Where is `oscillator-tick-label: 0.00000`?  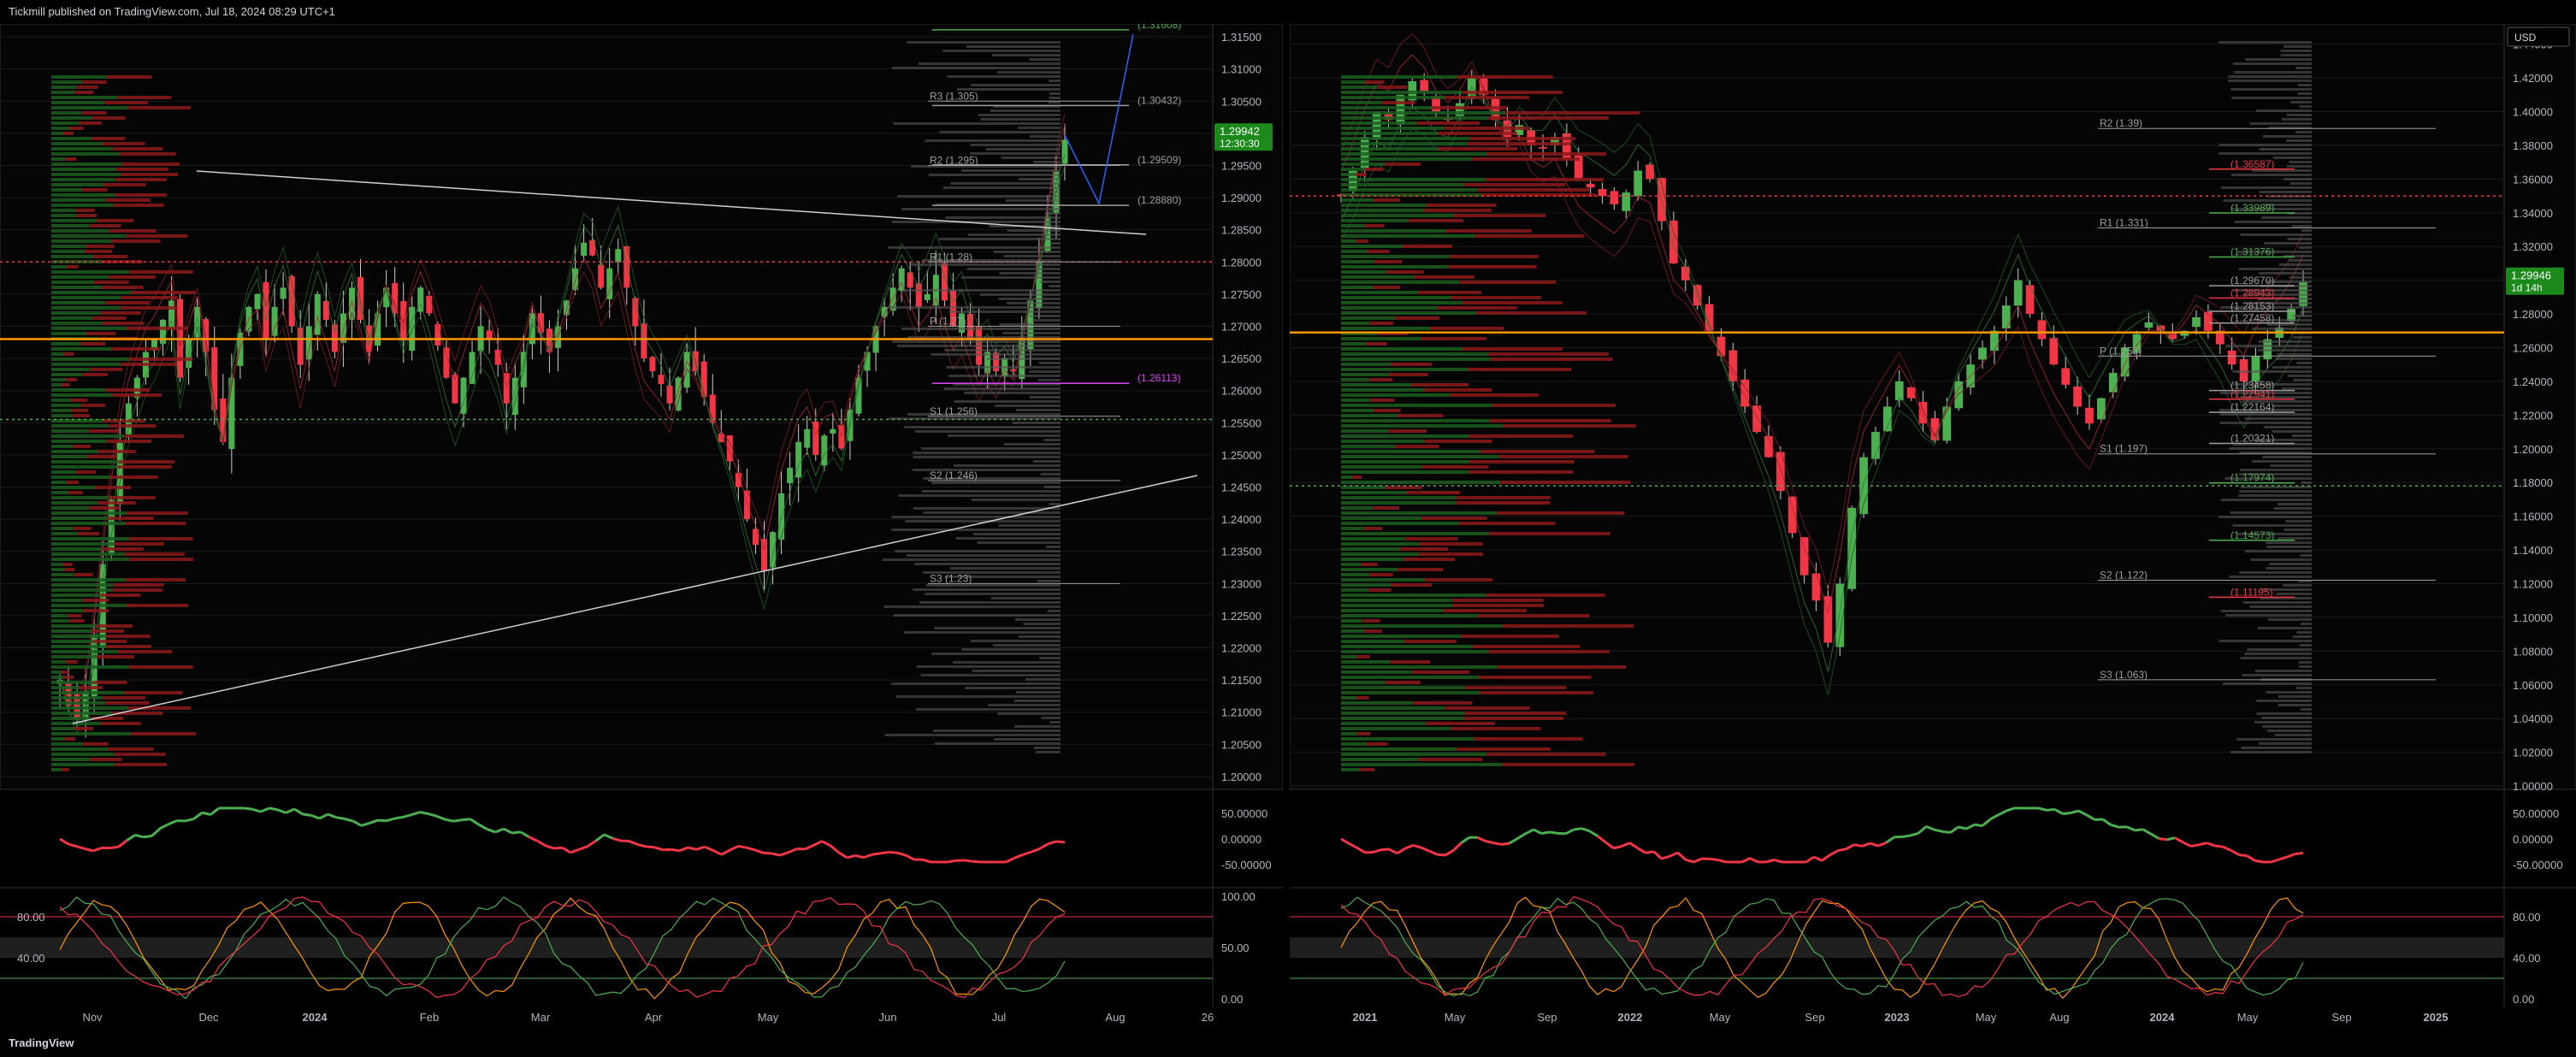
oscillator-tick-label: 0.00000 is located at coordinates (1241, 839).